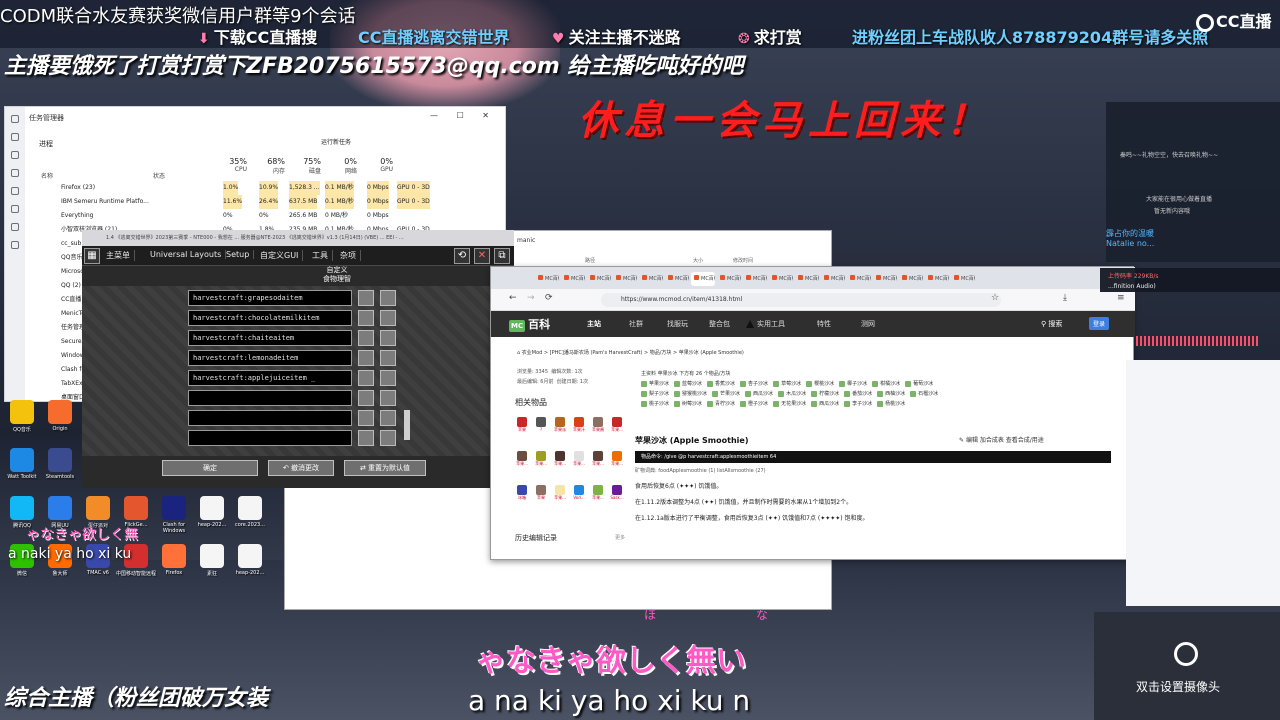 This screenshot has height=720, width=1280. I want to click on col-memory: 68% 内存, so click(272, 166).